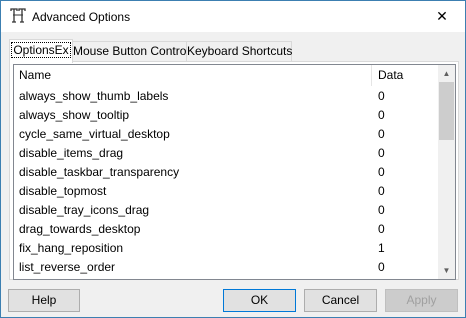  What do you see at coordinates (446, 172) in the screenshot?
I see `vertical-scrollbar: ▲ ▼` at bounding box center [446, 172].